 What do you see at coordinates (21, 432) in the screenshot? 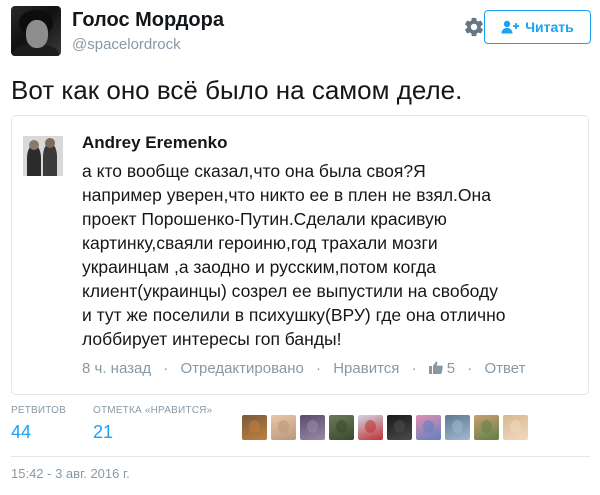
I see `retweets-count: 44` at bounding box center [21, 432].